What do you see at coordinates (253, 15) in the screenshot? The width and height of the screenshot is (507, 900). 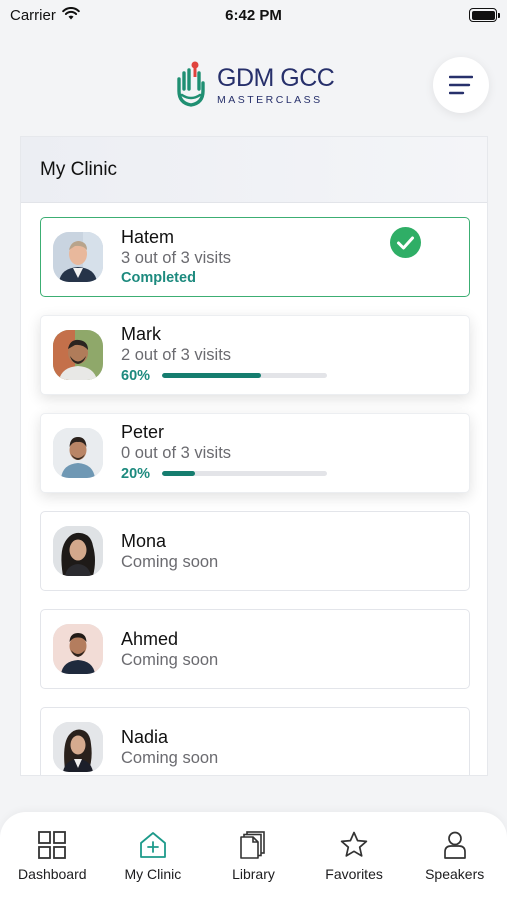 I see `status-bar: Carrier 6:42 PM` at bounding box center [253, 15].